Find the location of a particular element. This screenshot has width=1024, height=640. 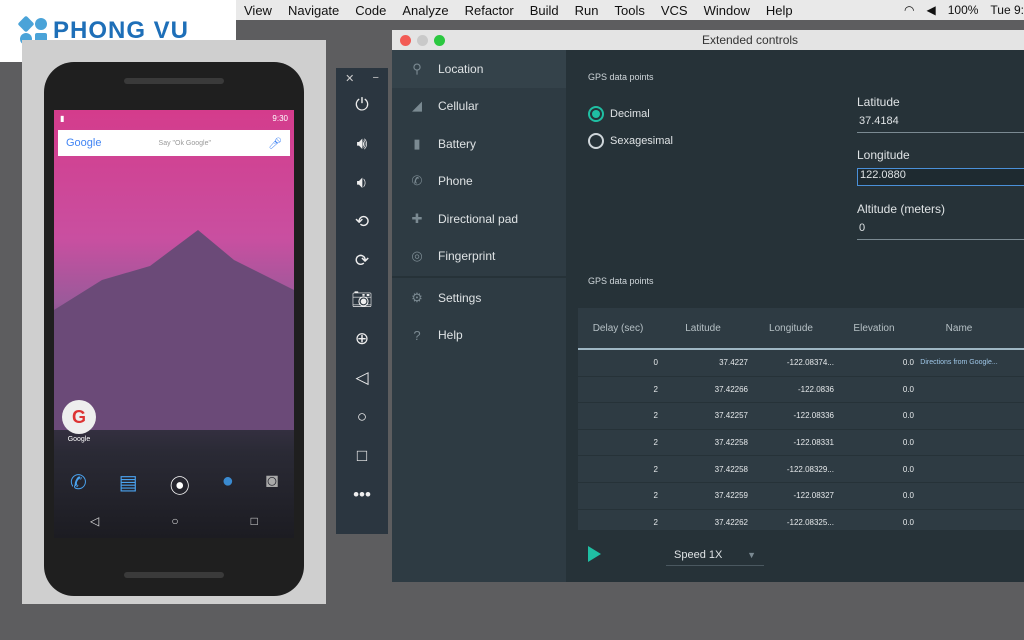

camera-app-icon: ◙ is located at coordinates (272, 484).